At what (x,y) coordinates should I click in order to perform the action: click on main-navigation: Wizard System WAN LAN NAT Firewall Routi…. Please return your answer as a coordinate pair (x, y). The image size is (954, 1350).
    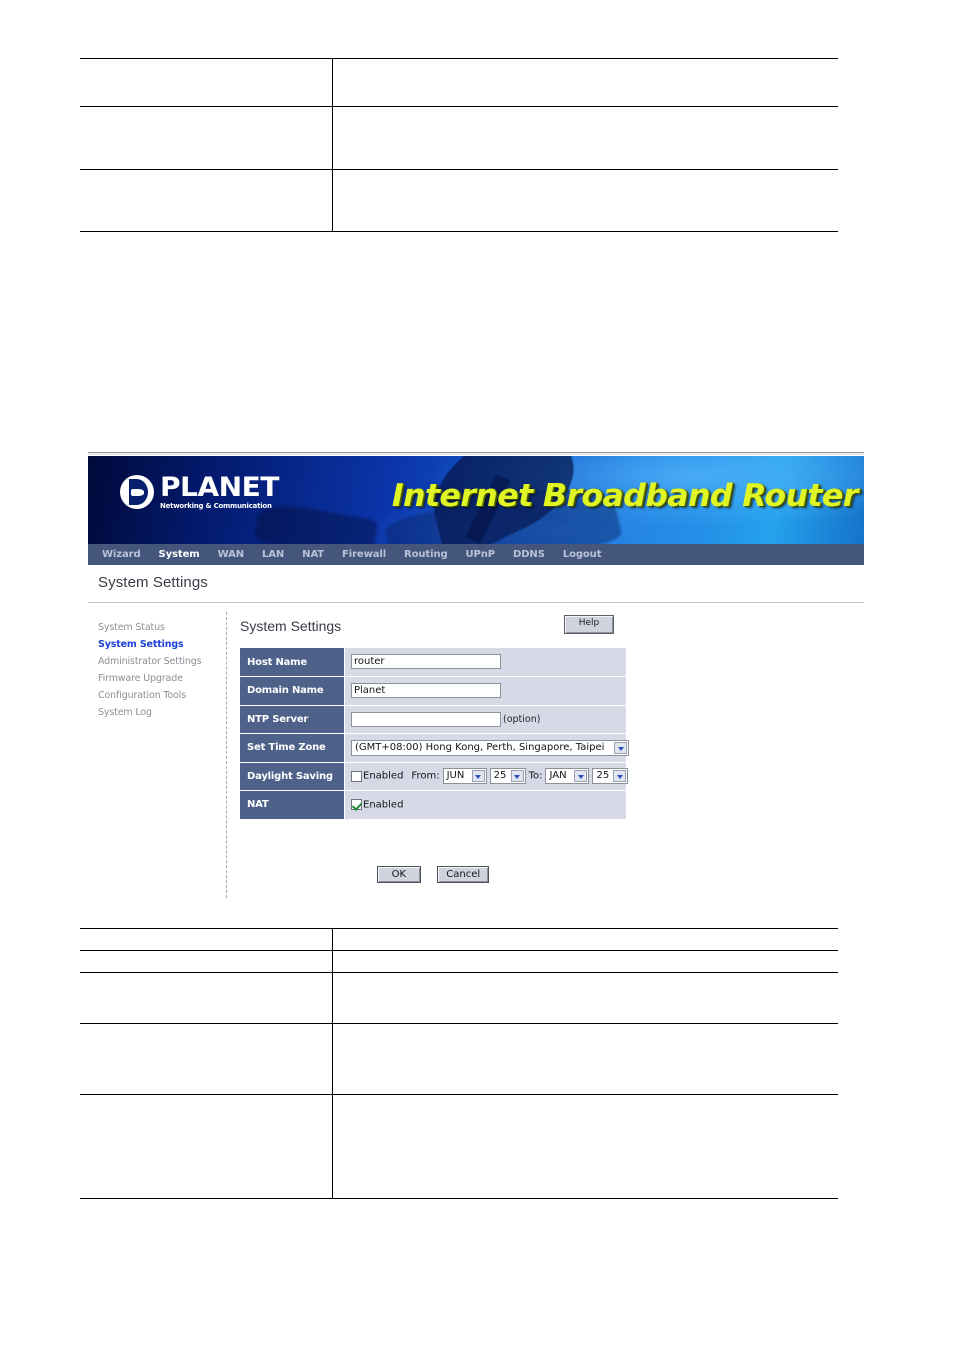
    Looking at the image, I should click on (476, 554).